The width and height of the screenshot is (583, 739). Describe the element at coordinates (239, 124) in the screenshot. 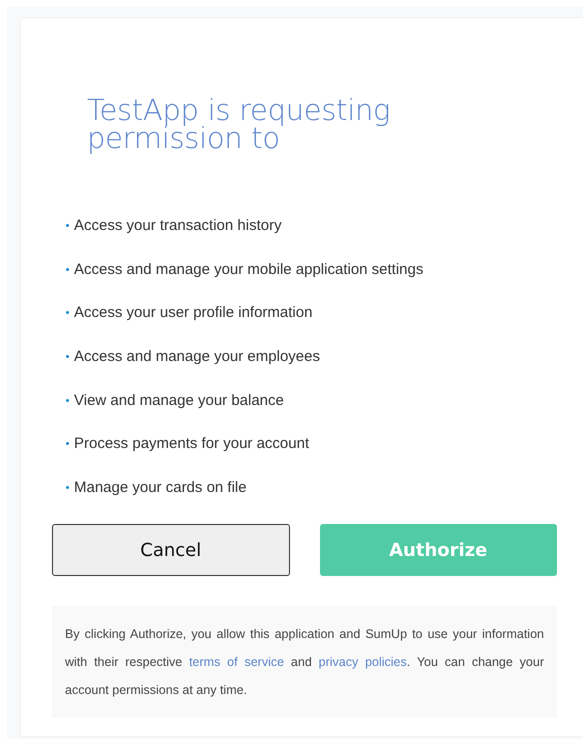

I see `page-title: TestApp is requesting permission to` at that location.